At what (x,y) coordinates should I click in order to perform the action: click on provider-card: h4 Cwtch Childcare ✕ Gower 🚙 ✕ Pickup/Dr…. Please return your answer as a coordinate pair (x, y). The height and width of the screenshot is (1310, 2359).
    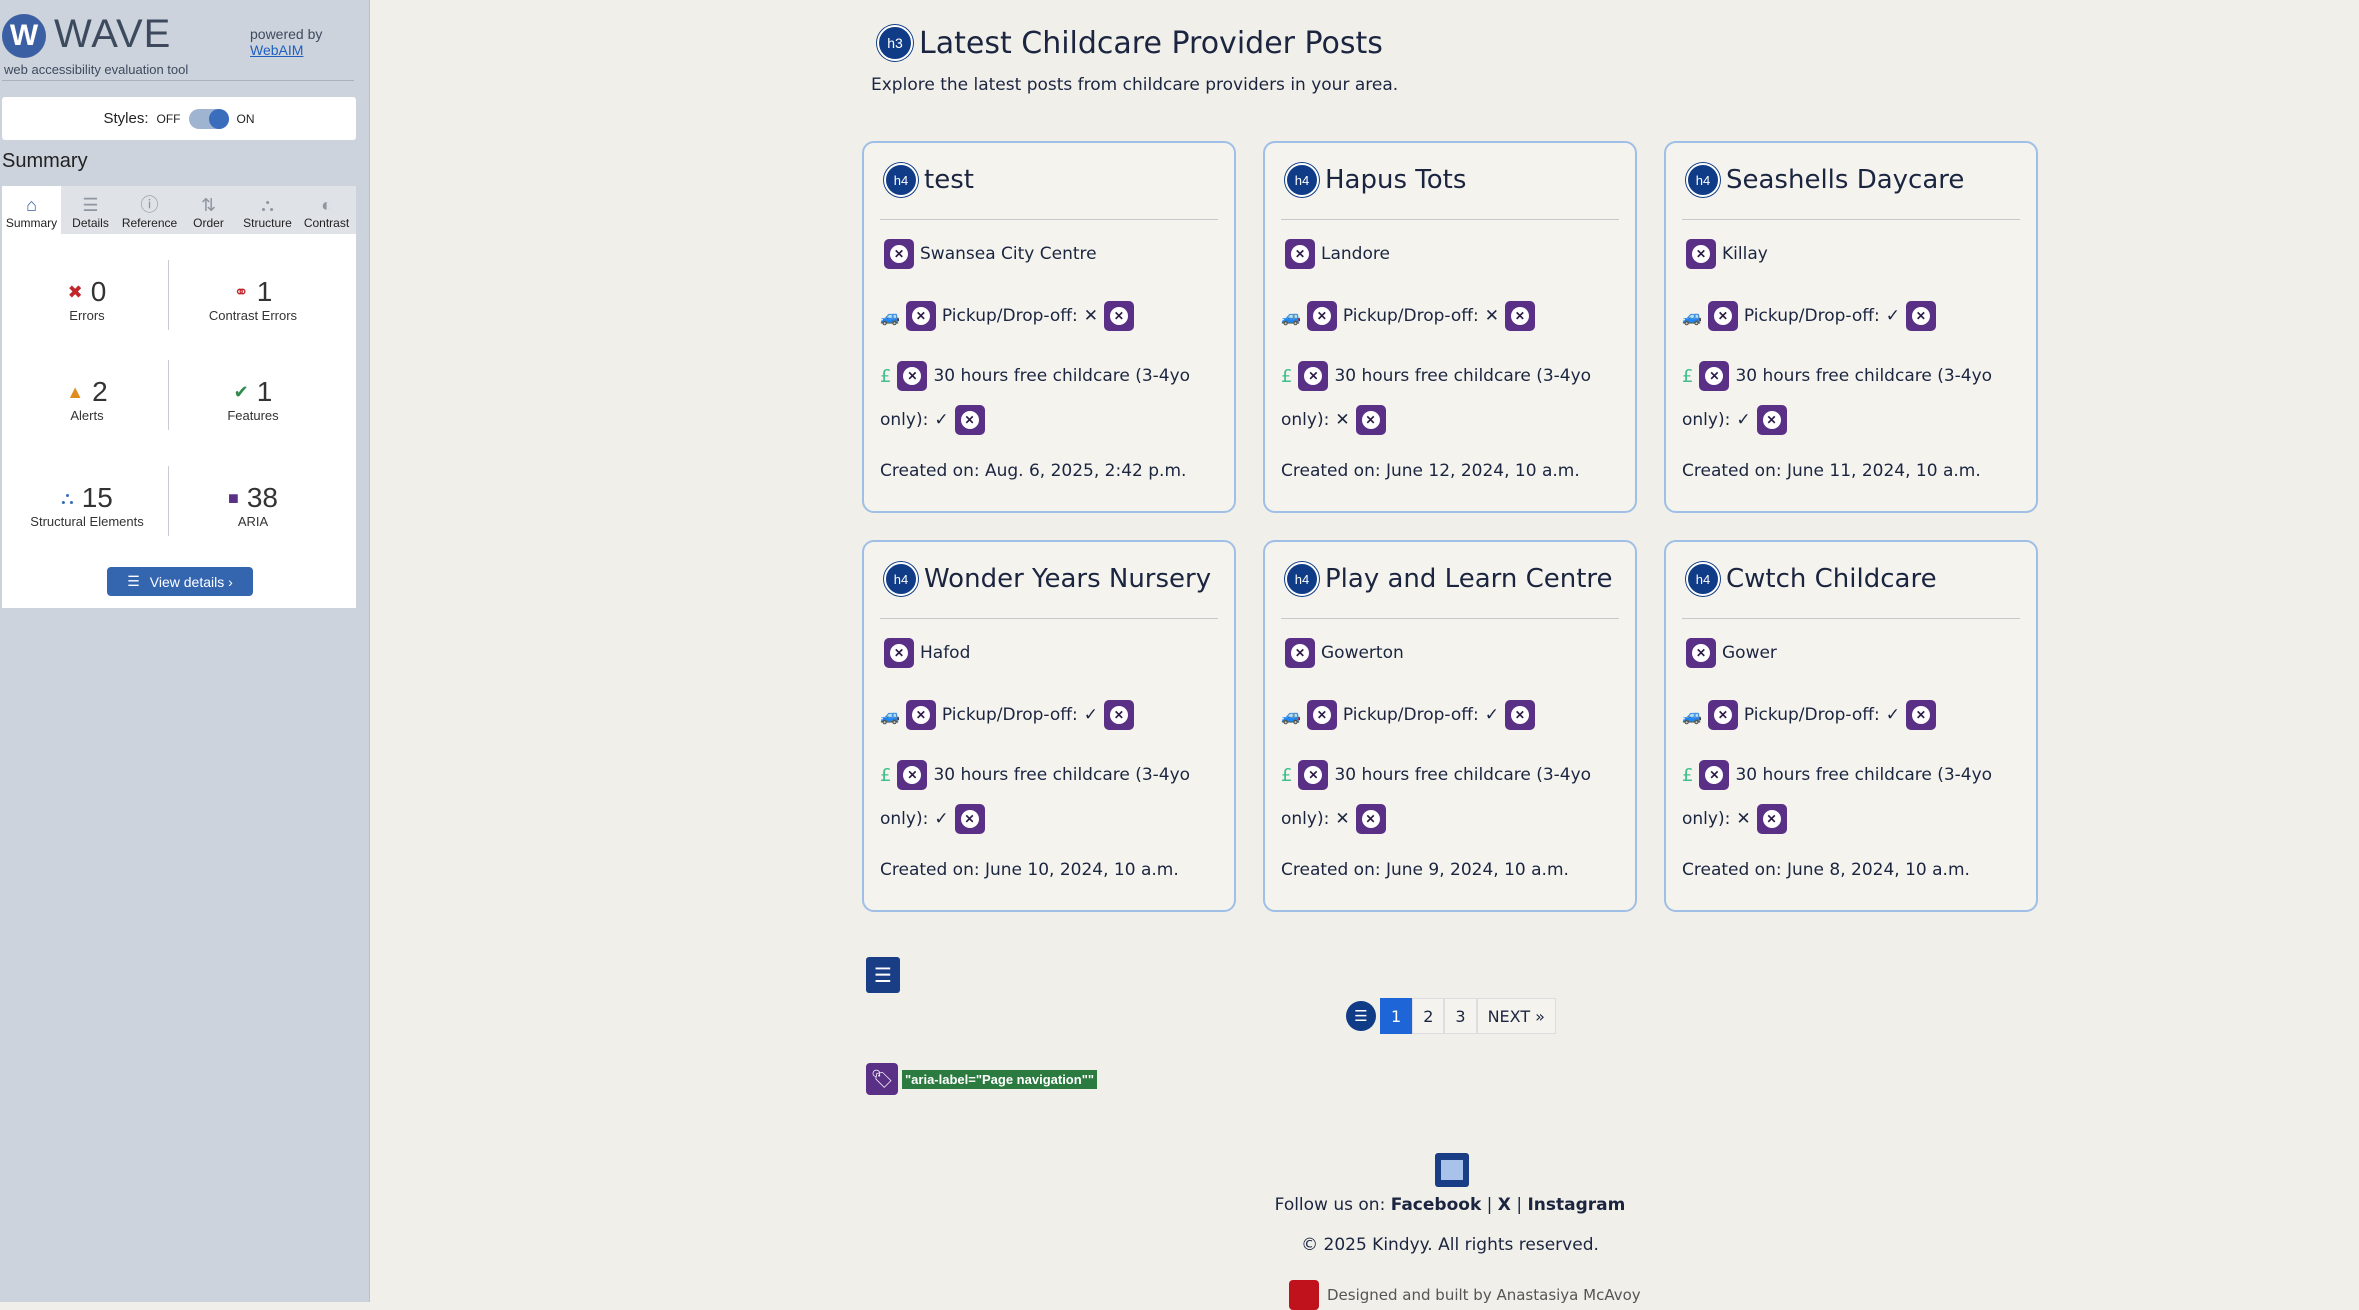
    Looking at the image, I should click on (1851, 726).